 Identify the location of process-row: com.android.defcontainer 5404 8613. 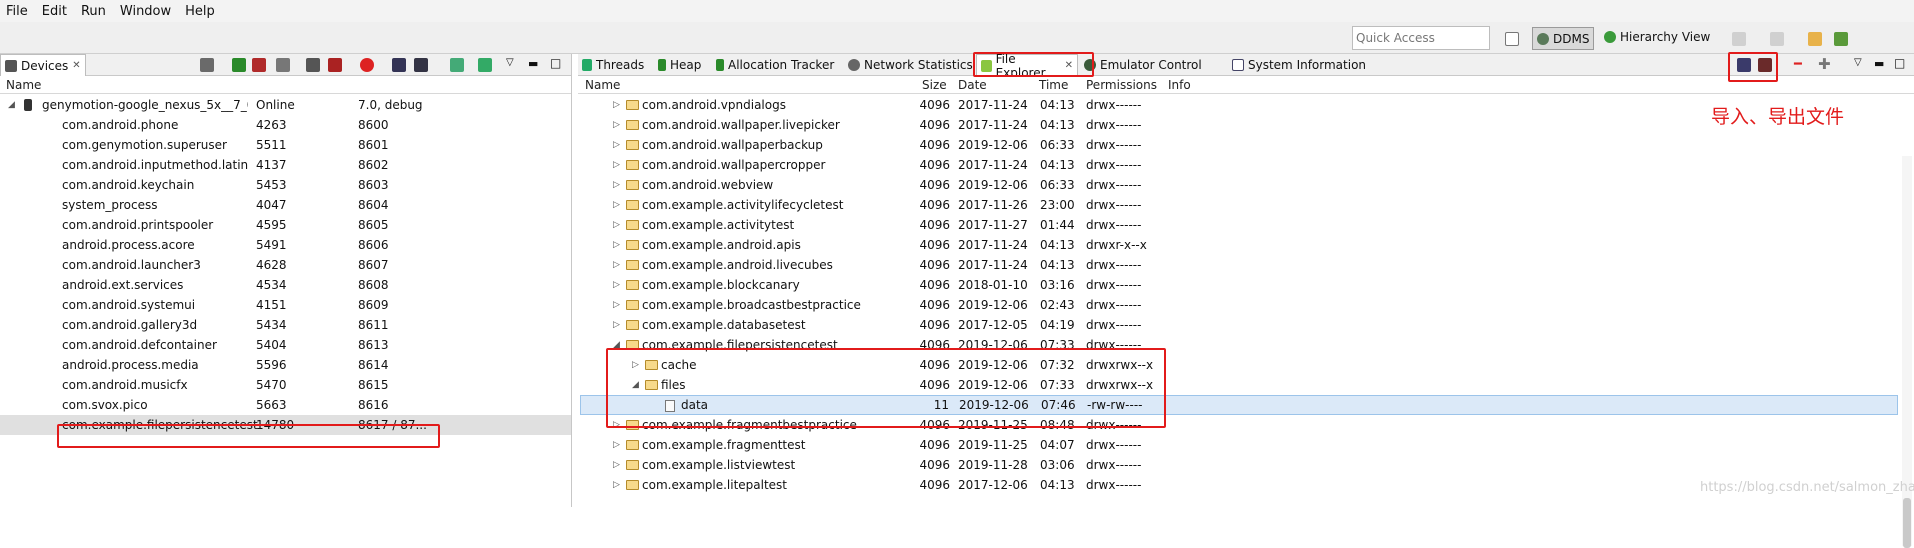
(285, 345).